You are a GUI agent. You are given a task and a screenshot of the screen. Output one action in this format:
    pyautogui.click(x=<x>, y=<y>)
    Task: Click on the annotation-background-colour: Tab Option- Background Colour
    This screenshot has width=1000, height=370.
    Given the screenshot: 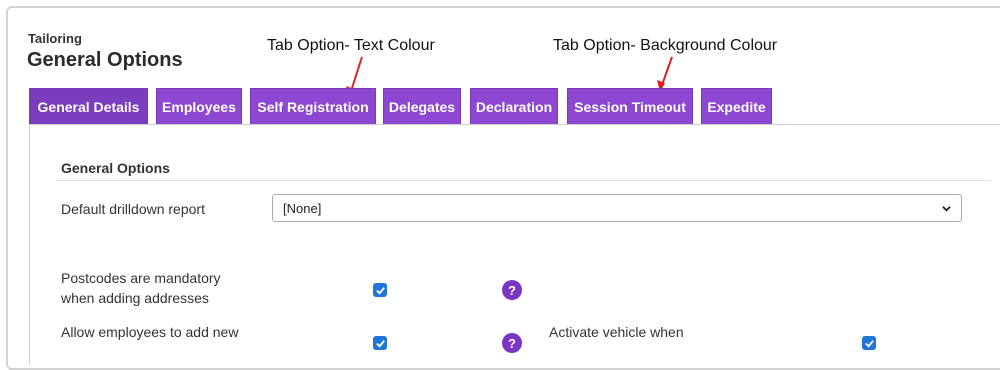 What is the action you would take?
    pyautogui.click(x=665, y=45)
    